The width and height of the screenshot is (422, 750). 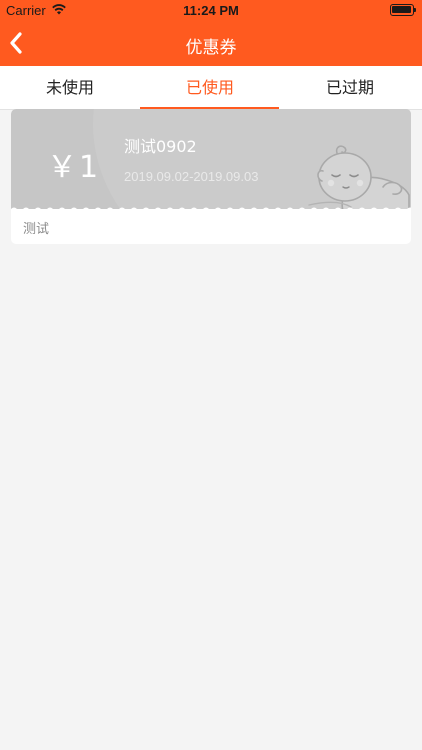 I want to click on coupon-header: ￥1 测试0902 2019.09.02-2019.09.03, so click(x=211, y=159).